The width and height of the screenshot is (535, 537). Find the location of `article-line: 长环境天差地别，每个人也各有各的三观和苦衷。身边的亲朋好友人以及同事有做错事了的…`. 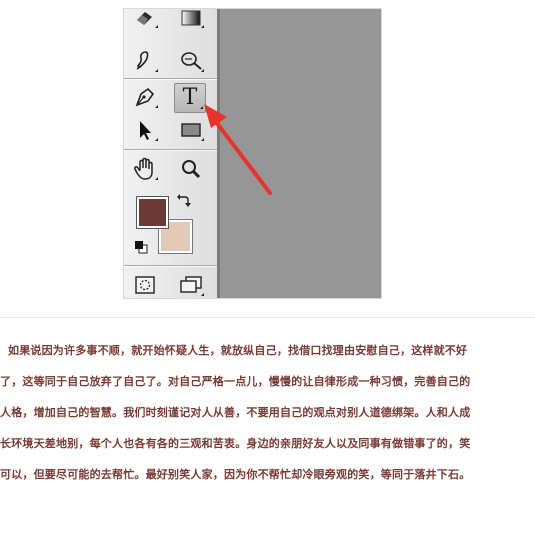

article-line: 长环境天差地别，每个人也各有各的三观和苦衷。身边的亲朋好友人以及同事有做错事了的… is located at coordinates (235, 443).